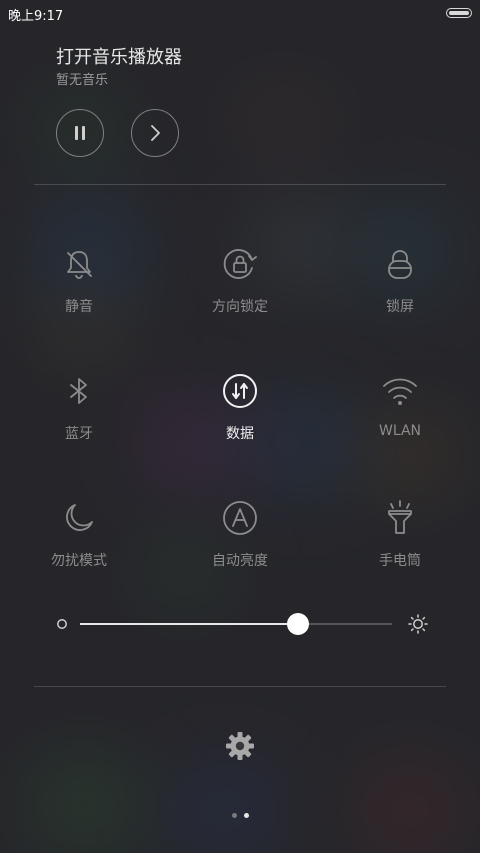  I want to click on music-subtitle: 暂无音乐, so click(82, 80).